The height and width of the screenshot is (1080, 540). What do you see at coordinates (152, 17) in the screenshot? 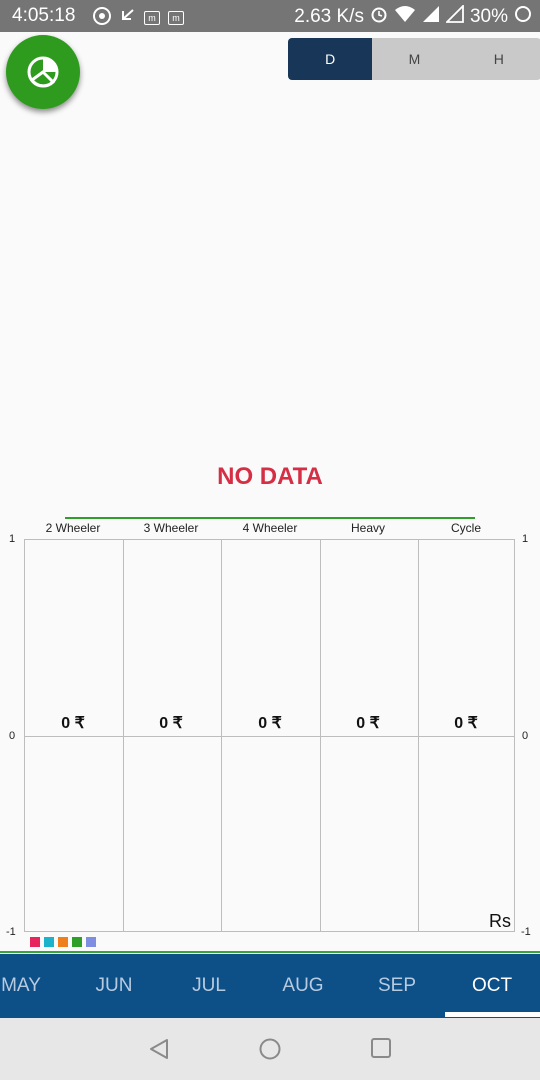
I see `m-app-icon: m` at bounding box center [152, 17].